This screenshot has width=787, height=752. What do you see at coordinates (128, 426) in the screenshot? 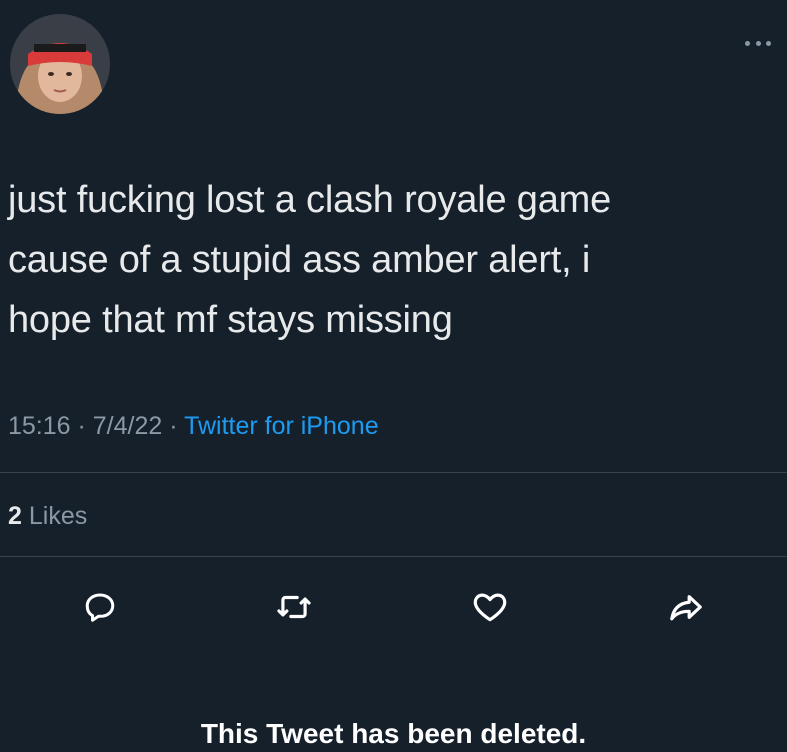
I see `tweet-date: 7/4/22` at bounding box center [128, 426].